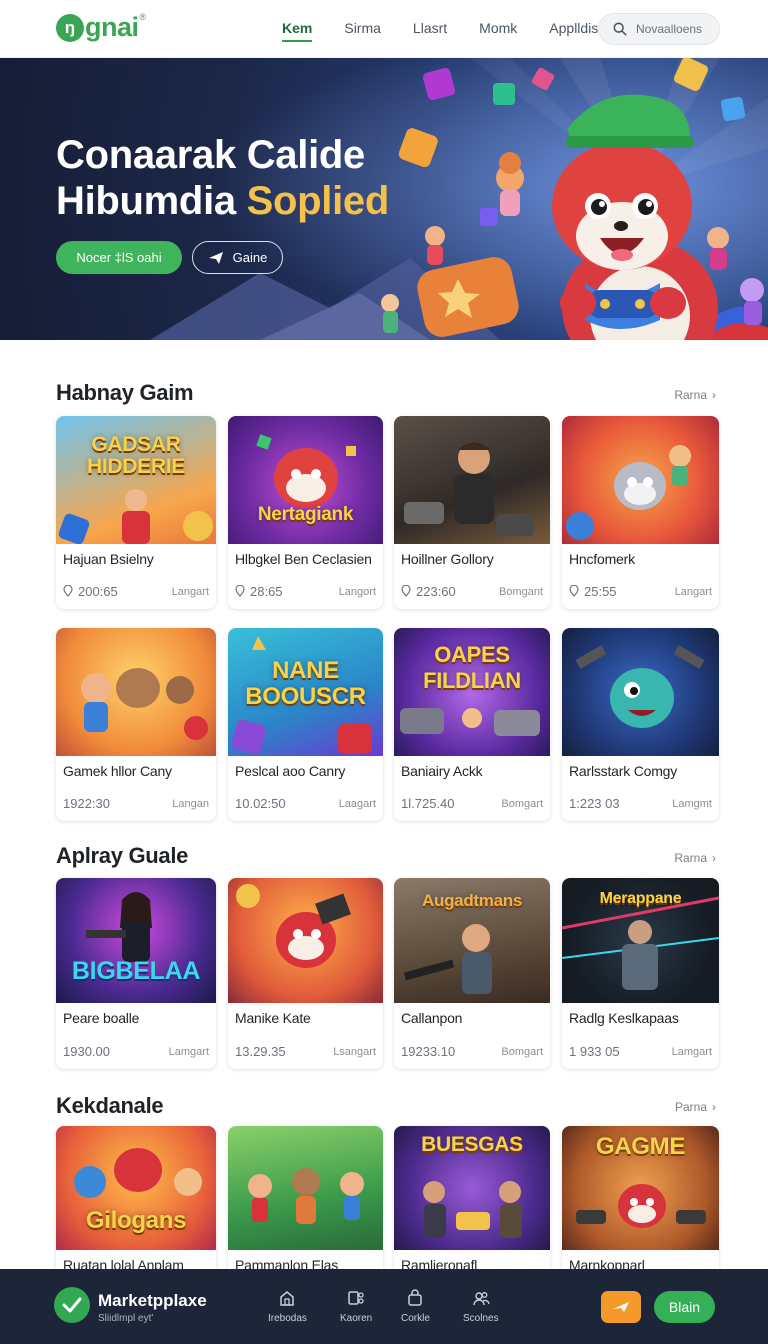  I want to click on card-tag: Lamgmt, so click(692, 803).